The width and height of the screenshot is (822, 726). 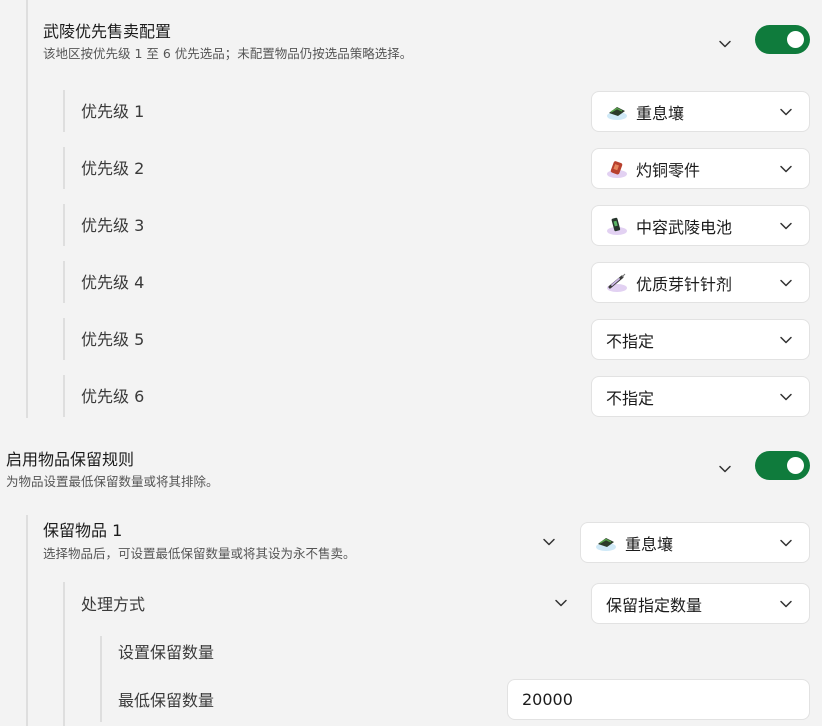 What do you see at coordinates (617, 226) in the screenshot?
I see `battery-icon` at bounding box center [617, 226].